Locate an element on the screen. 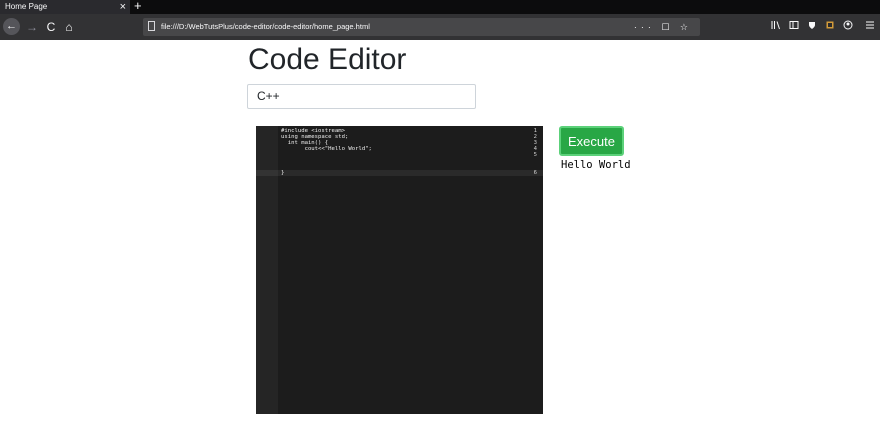 Image resolution: width=880 pixels, height=443 pixels. page-icon is located at coordinates (151, 26).